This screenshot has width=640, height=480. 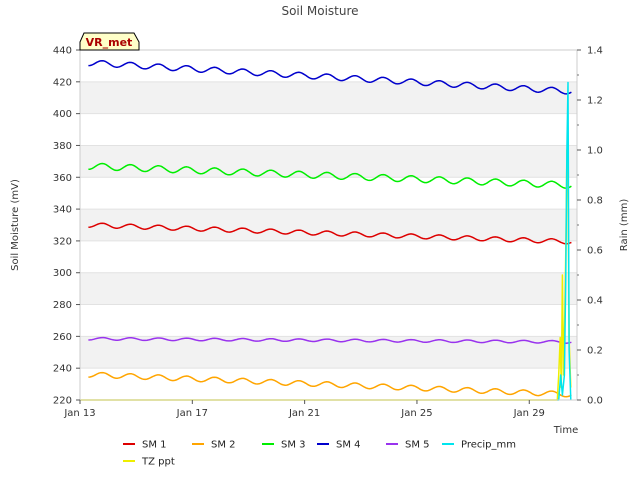 I want to click on legend-item-tz-ppt: TZ ppt, so click(x=149, y=462).